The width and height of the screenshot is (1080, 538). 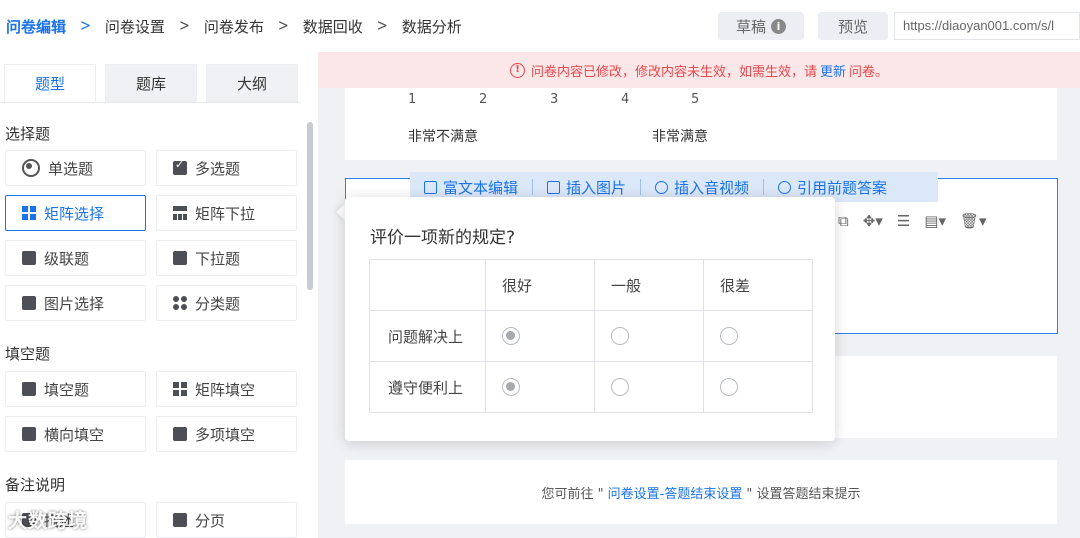 What do you see at coordinates (180, 166) in the screenshot?
I see `checkbox-icon` at bounding box center [180, 166].